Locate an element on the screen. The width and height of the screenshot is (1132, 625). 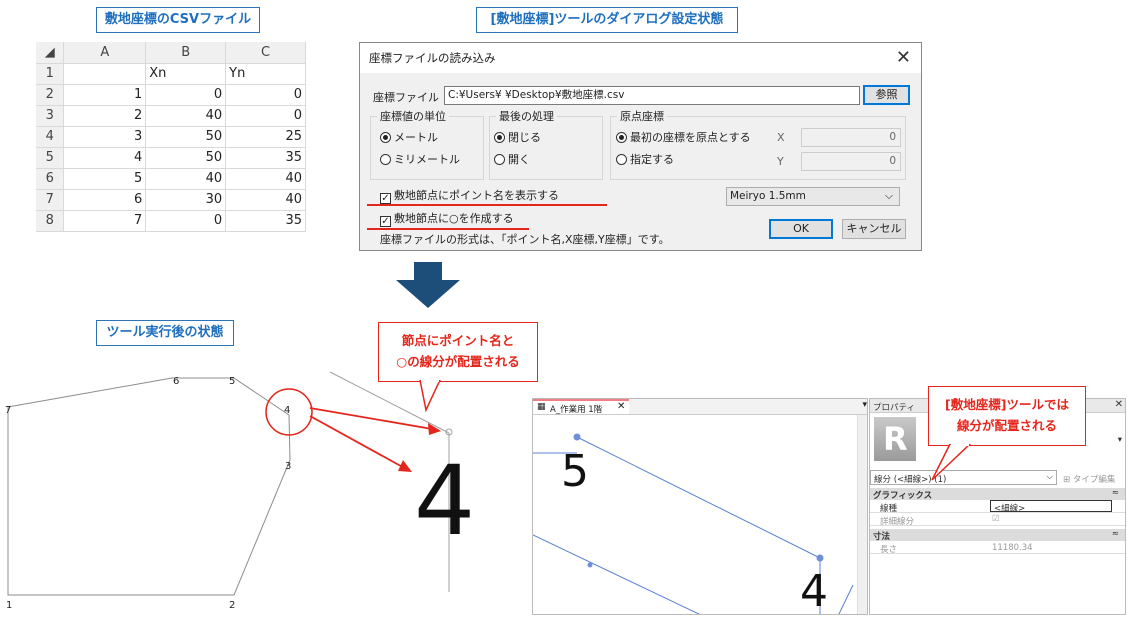
right-callout: [敷地座標]ツールでは 線分が配置される is located at coordinates (1007, 416).